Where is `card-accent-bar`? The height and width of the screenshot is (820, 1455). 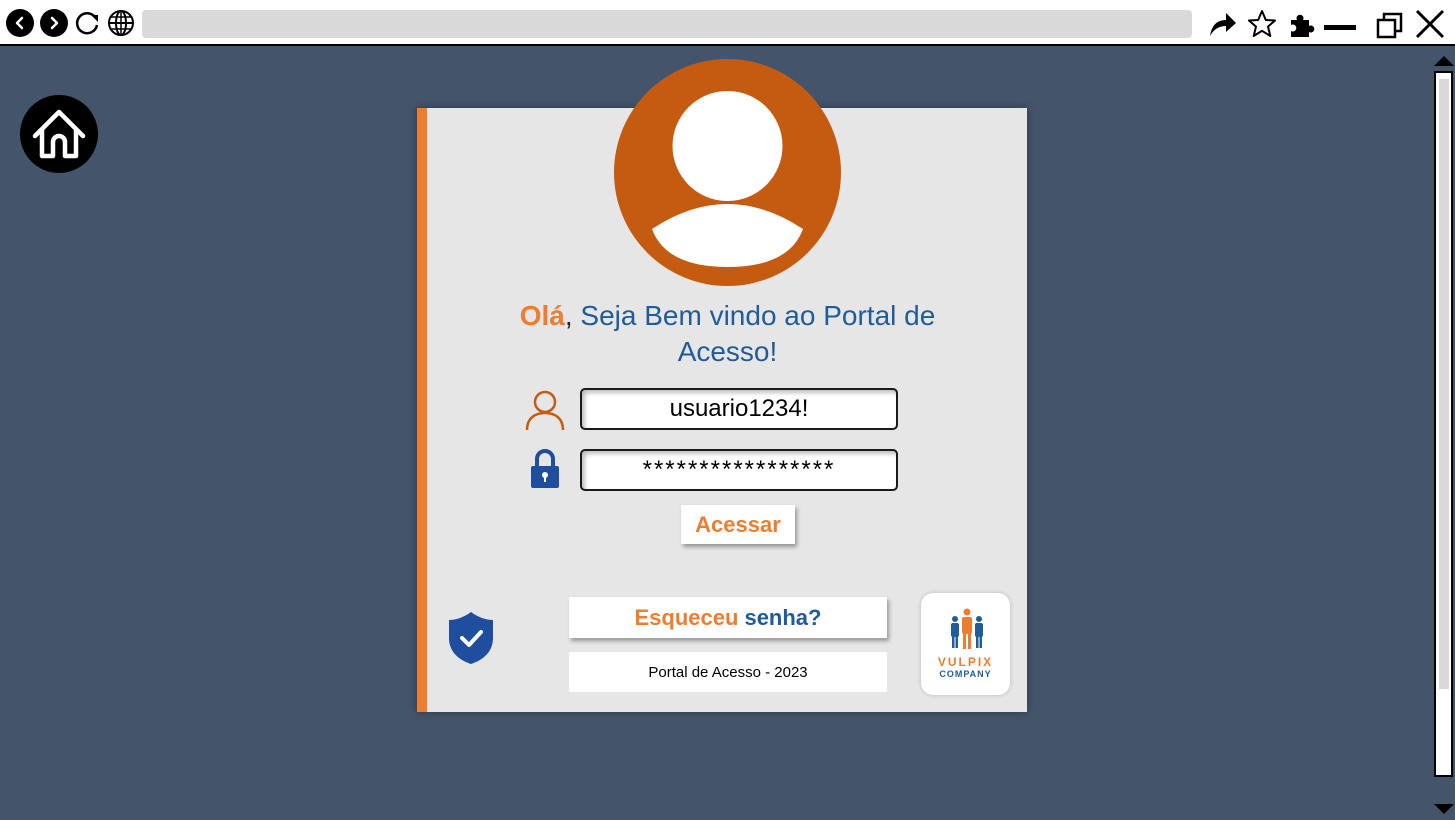
card-accent-bar is located at coordinates (422, 410).